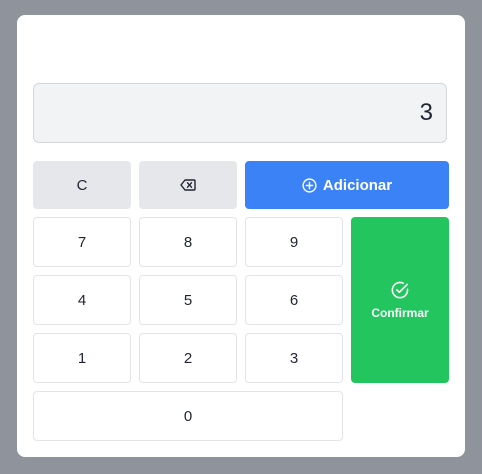 This screenshot has height=474, width=482. I want to click on add-label: Adicionar, so click(357, 185).